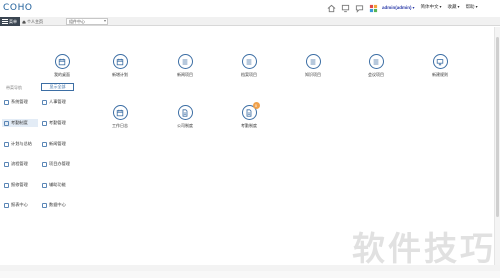 This screenshot has height=278, width=500. What do you see at coordinates (250, 111) in the screenshot?
I see `document-icon: 0` at bounding box center [250, 111].